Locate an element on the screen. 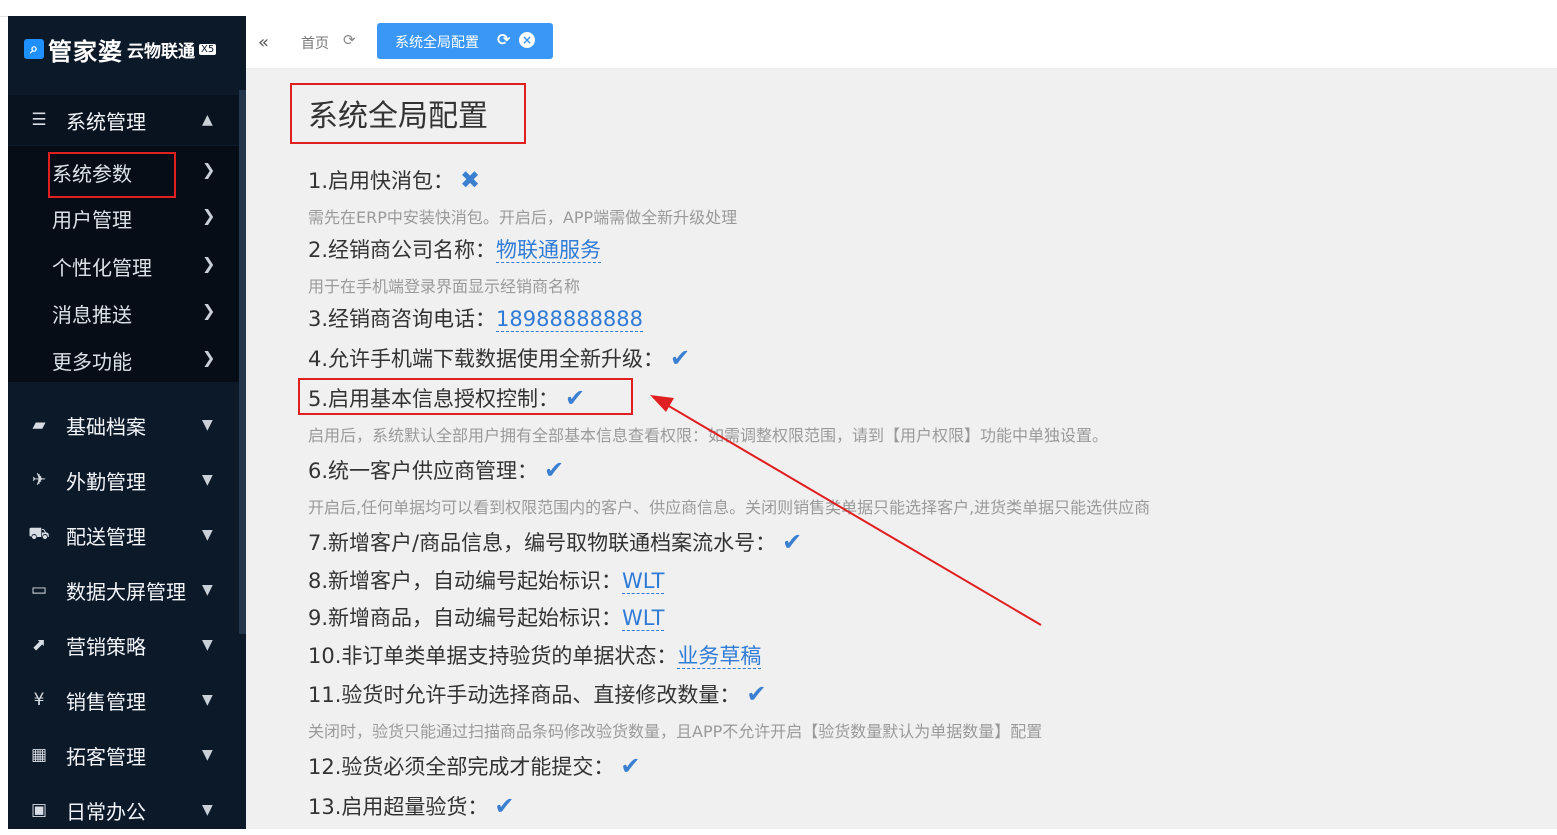  brand-name: 管家婆 is located at coordinates (85, 51).